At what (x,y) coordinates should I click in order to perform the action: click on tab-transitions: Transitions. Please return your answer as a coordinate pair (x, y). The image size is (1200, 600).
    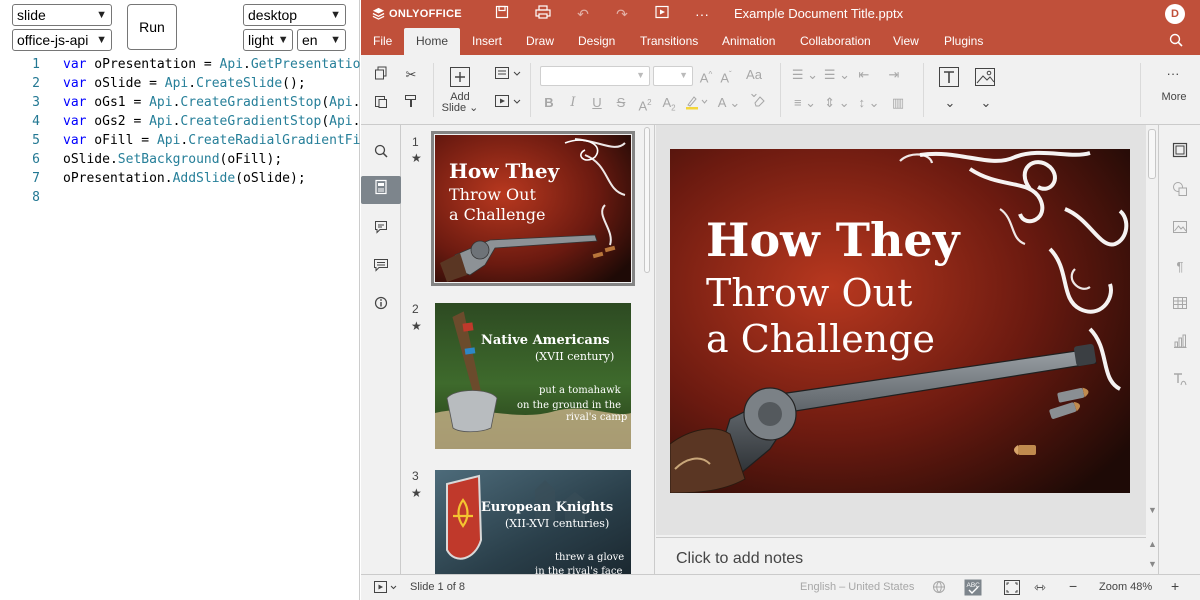
    Looking at the image, I should click on (669, 41).